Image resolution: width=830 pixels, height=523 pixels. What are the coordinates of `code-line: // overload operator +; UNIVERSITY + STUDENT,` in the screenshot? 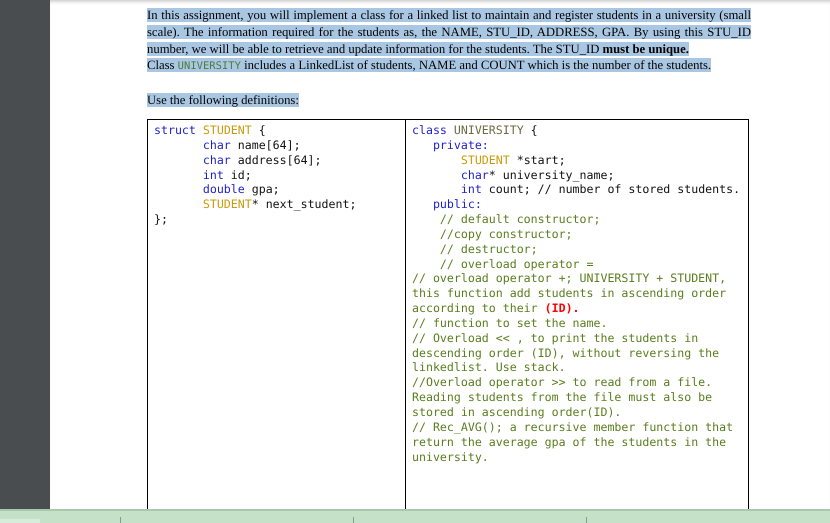 It's located at (570, 278).